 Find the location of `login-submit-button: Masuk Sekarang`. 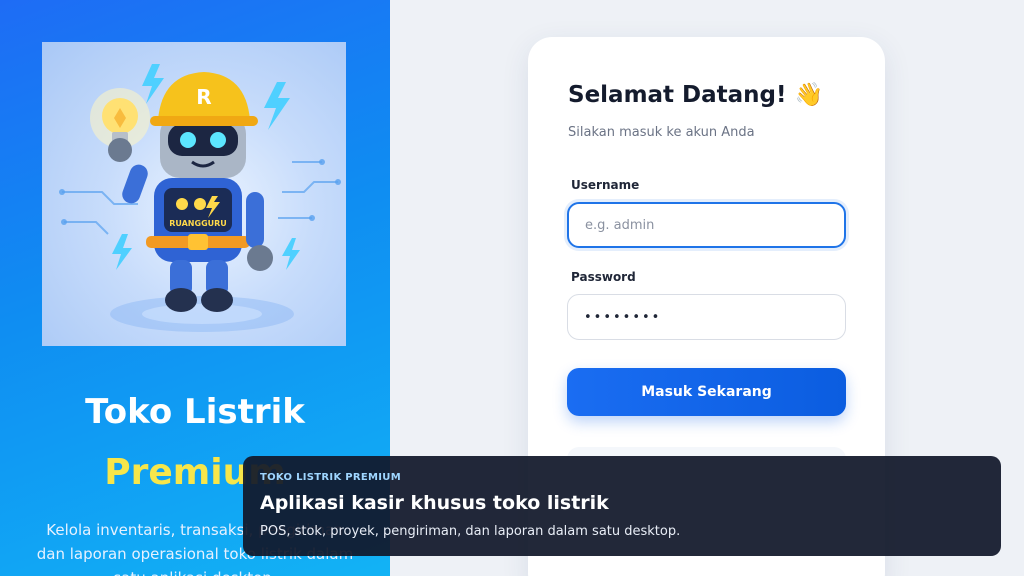

login-submit-button: Masuk Sekarang is located at coordinates (706, 392).